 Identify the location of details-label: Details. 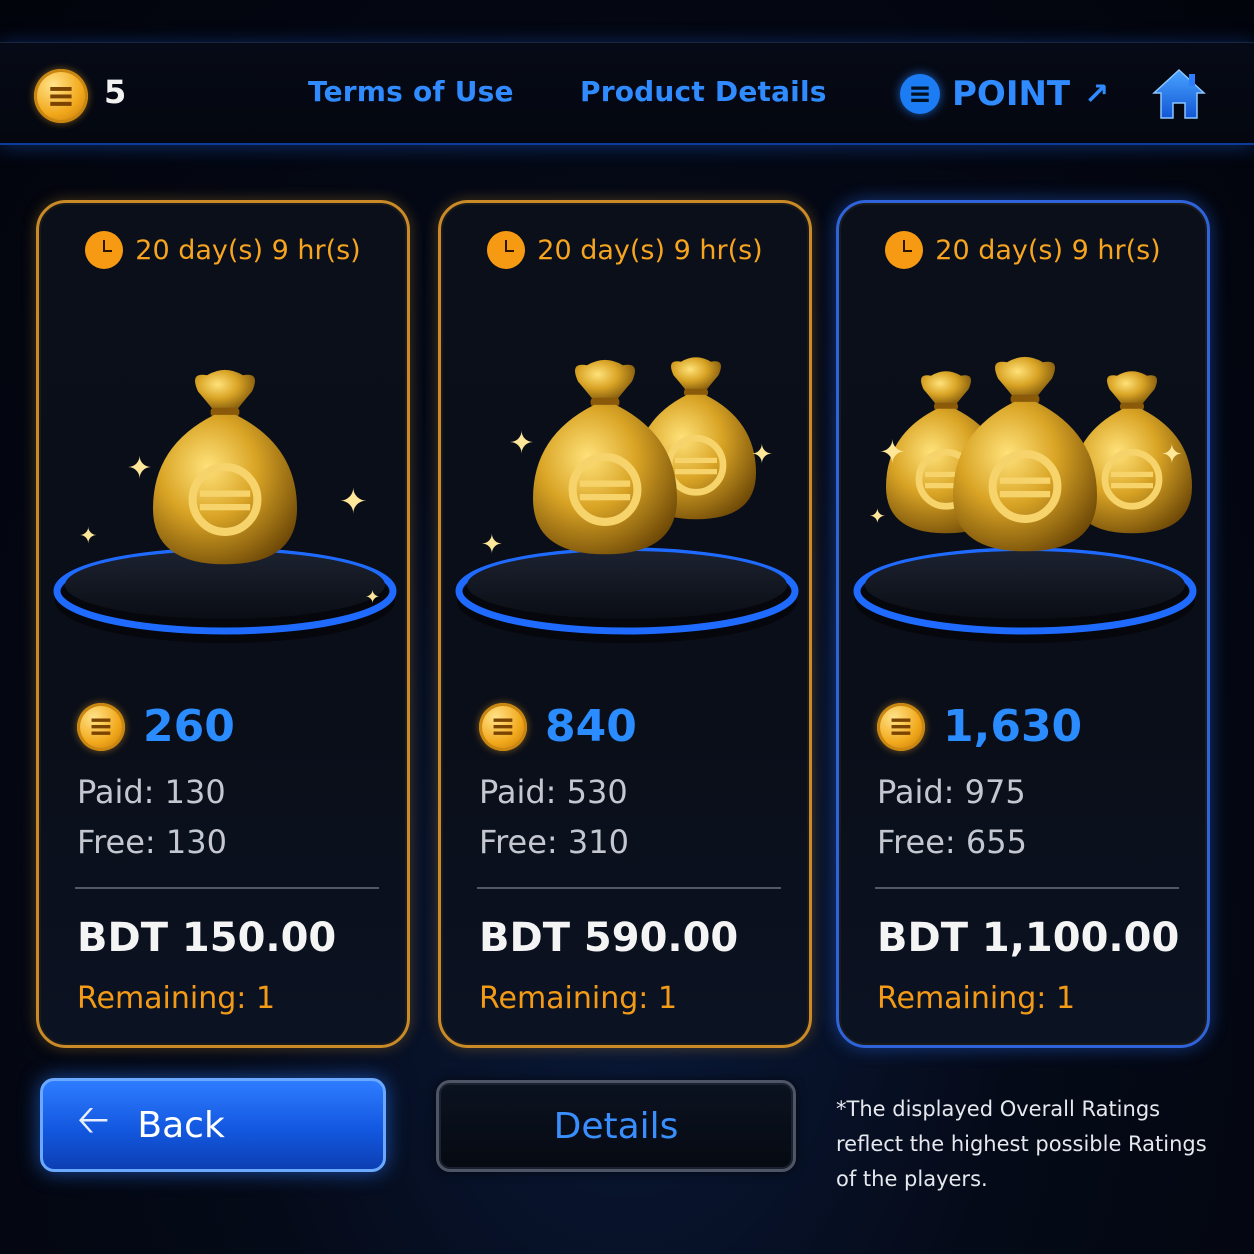
(616, 1126).